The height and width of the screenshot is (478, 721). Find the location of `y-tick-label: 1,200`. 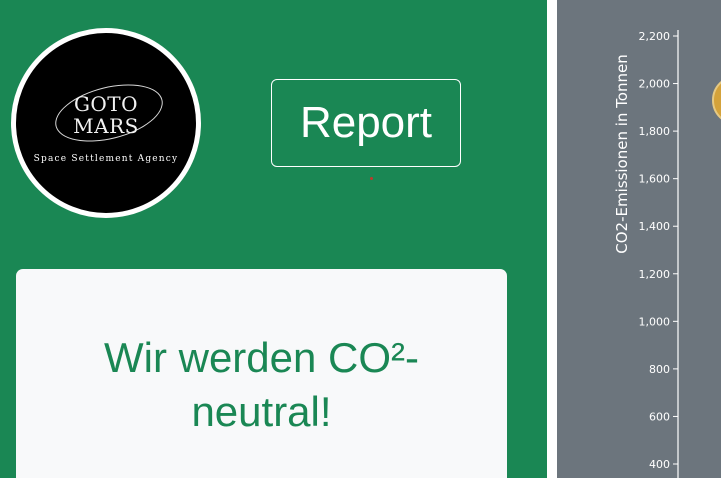

y-tick-label: 1,200 is located at coordinates (655, 274).